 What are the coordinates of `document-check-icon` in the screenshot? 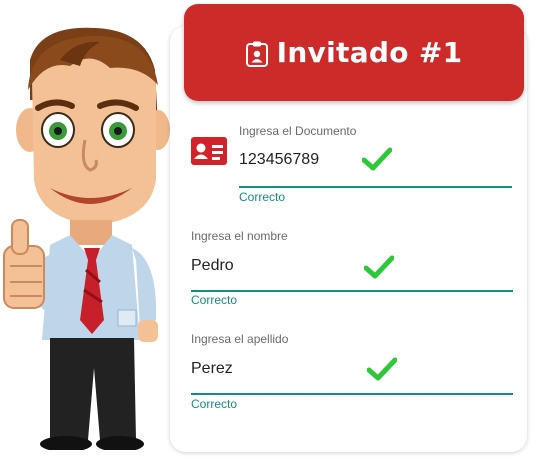 It's located at (377, 159).